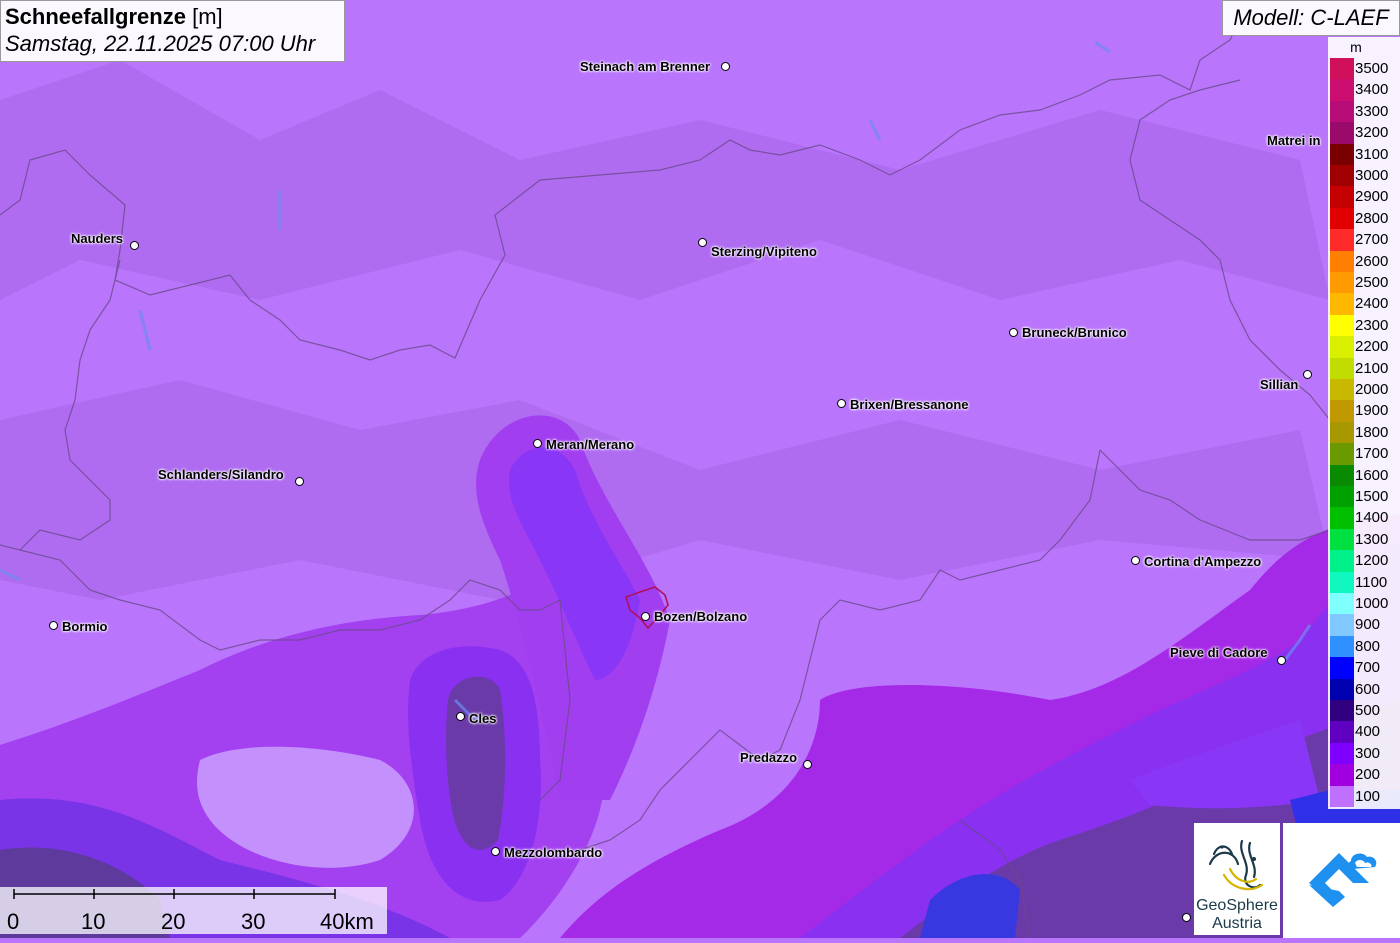 The height and width of the screenshot is (943, 1400). Describe the element at coordinates (764, 251) in the screenshot. I see `city-label-sterzing-vipiteno: Sterzing/Vipiteno` at that location.